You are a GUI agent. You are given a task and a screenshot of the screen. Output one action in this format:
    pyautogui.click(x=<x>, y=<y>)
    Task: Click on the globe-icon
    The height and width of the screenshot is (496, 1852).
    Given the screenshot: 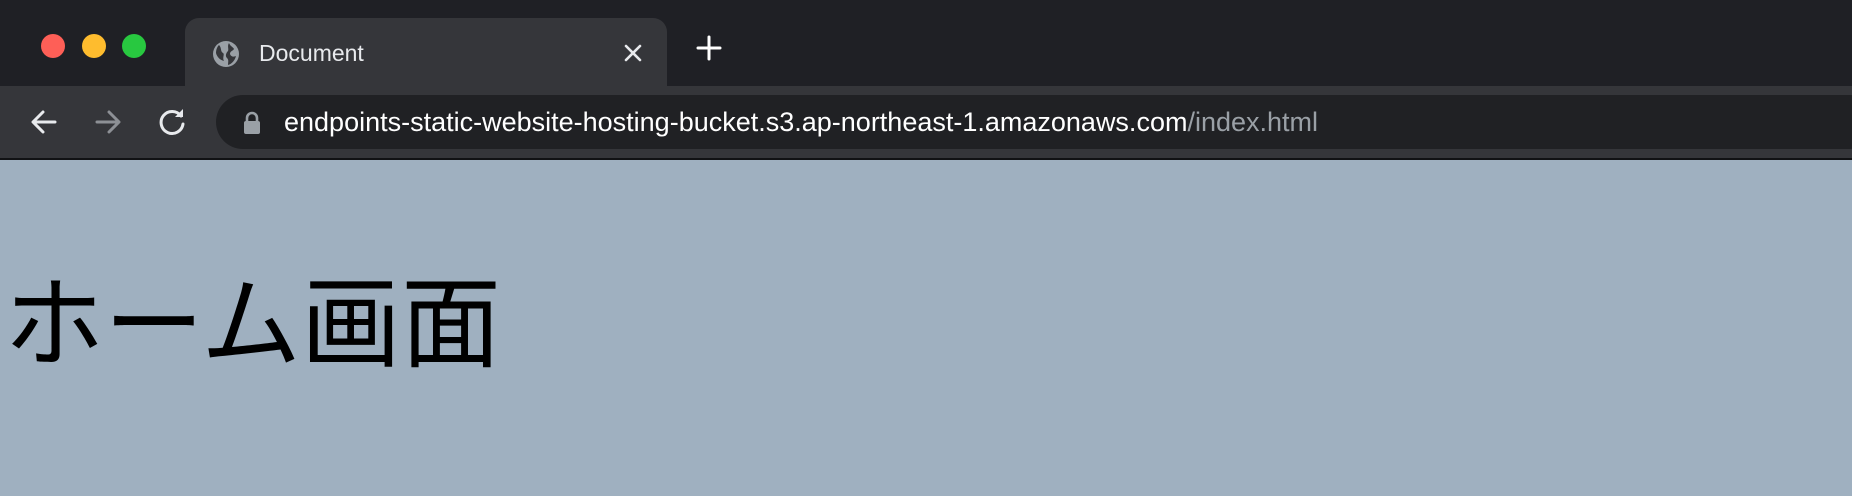 What is the action you would take?
    pyautogui.click(x=226, y=54)
    